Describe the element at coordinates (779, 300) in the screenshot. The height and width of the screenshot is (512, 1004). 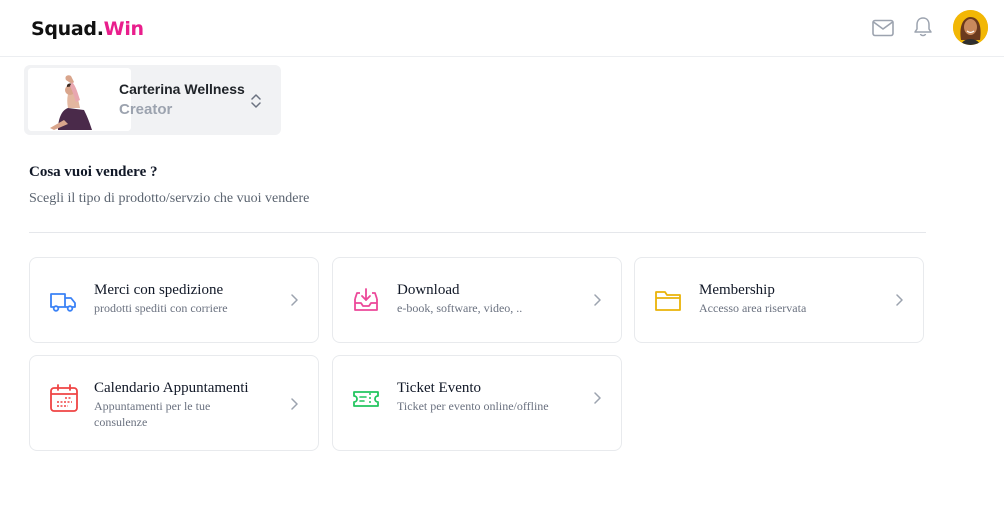
I see `product-card-membership: Membership Accesso area riservata` at that location.